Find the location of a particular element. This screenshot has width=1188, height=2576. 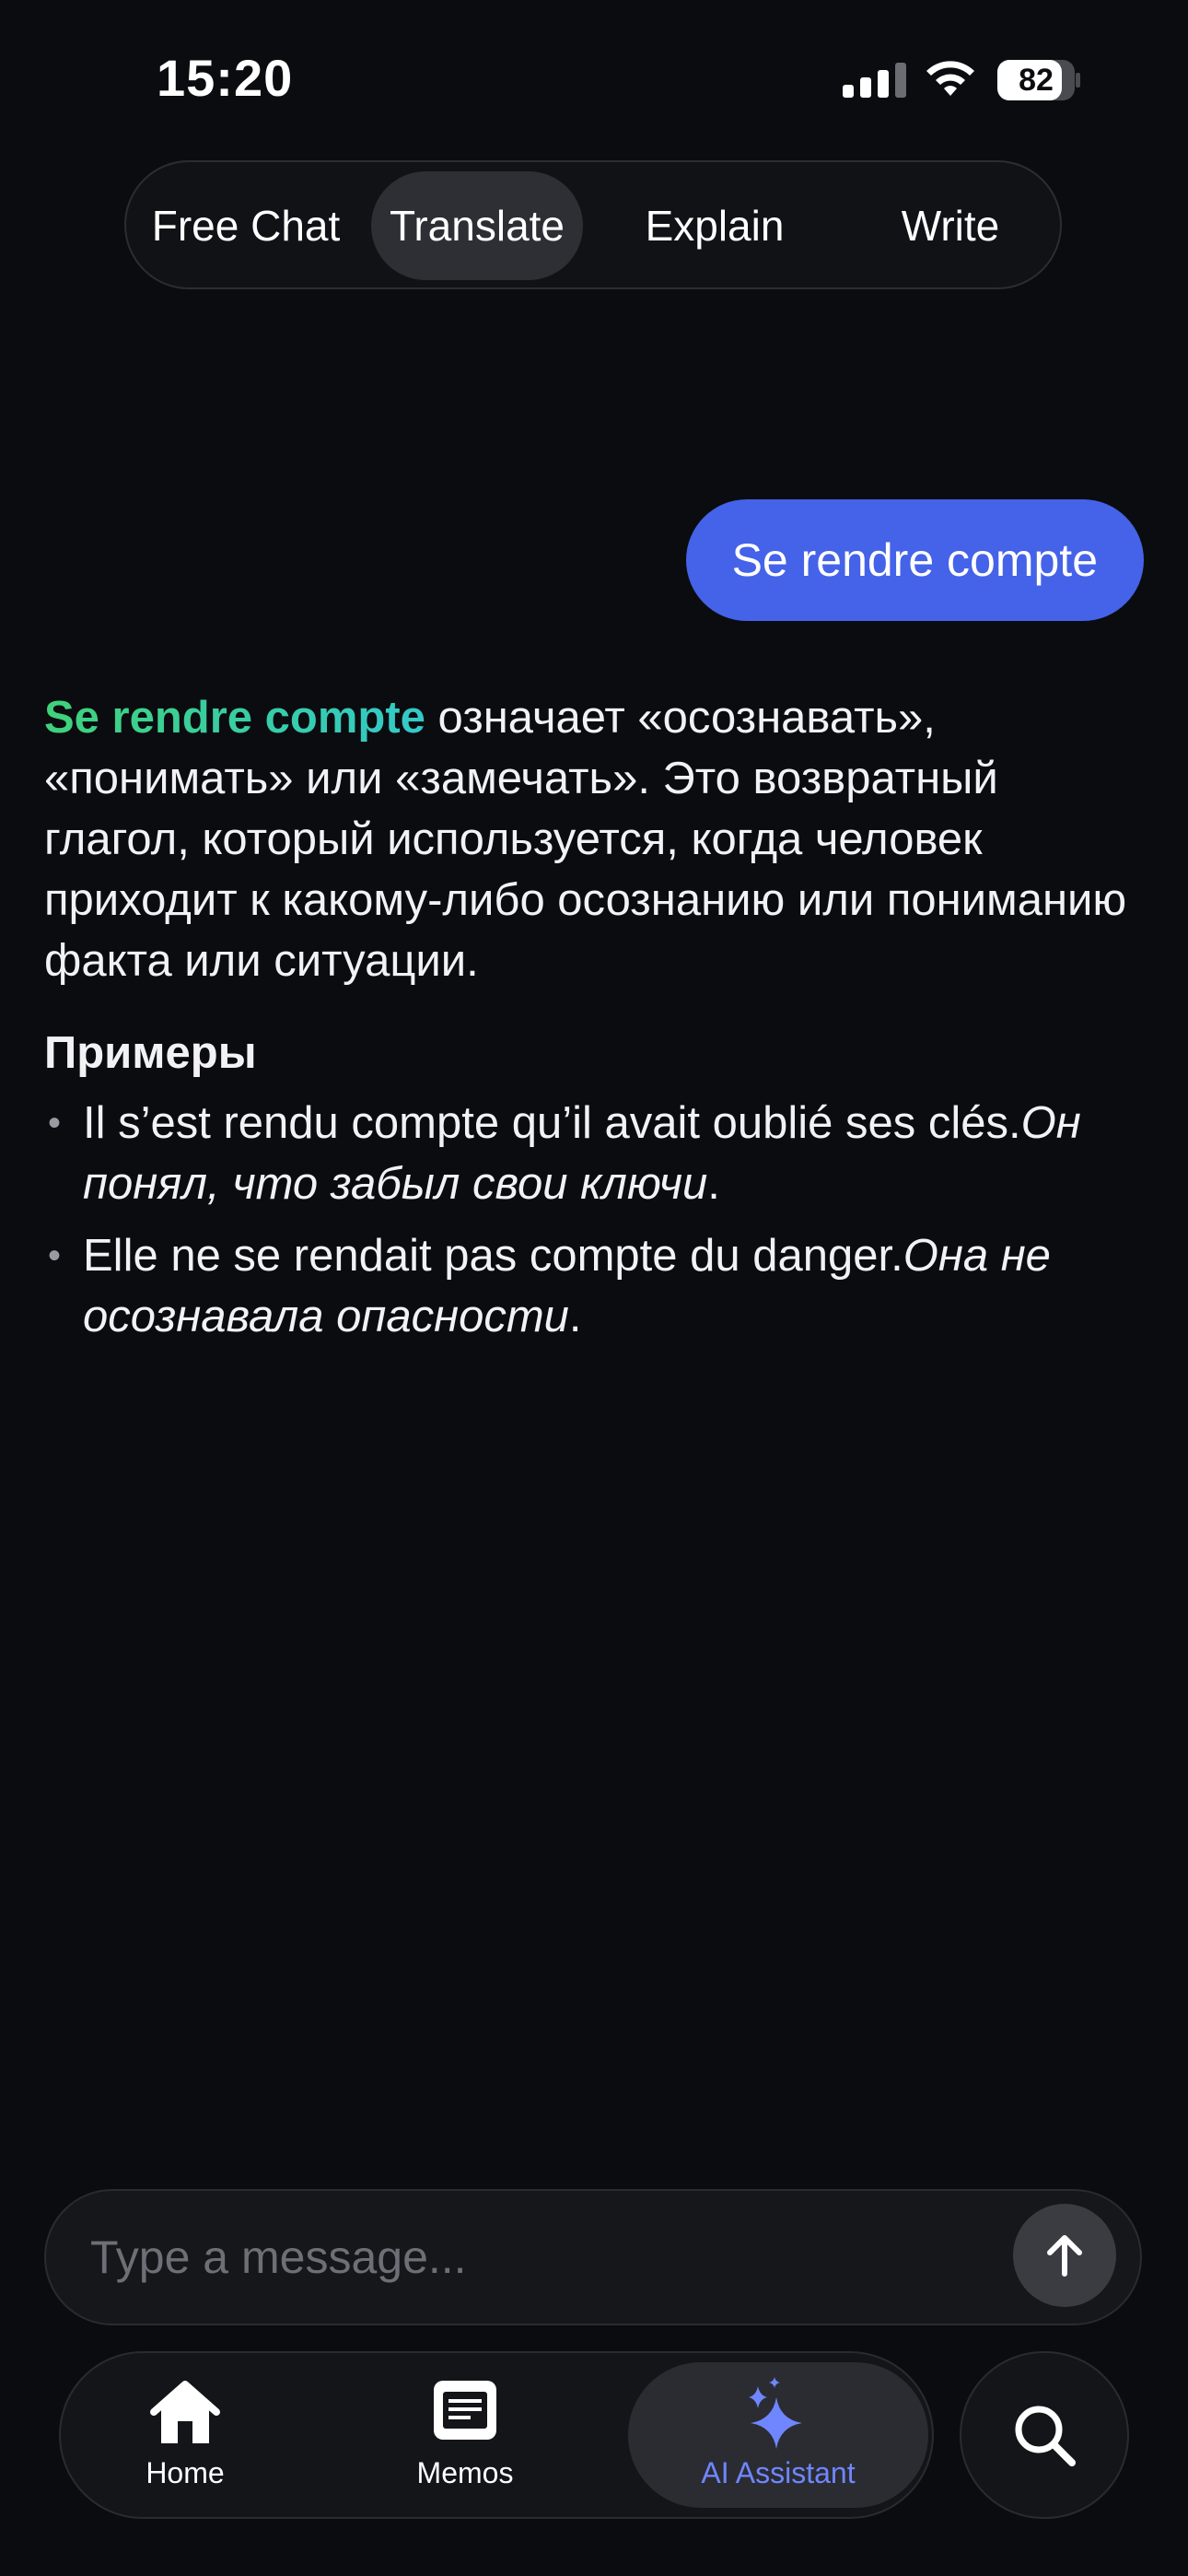

user-message-bubble: Se rendre compte is located at coordinates (914, 560).